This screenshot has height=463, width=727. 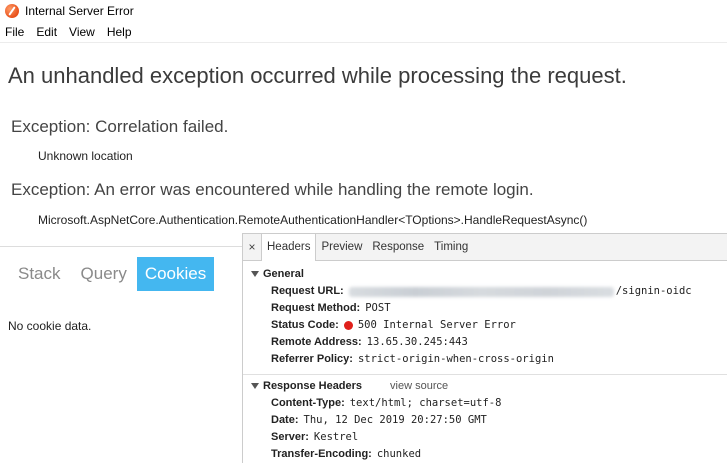 I want to click on server-row: Server: Kestrel, so click(x=489, y=437).